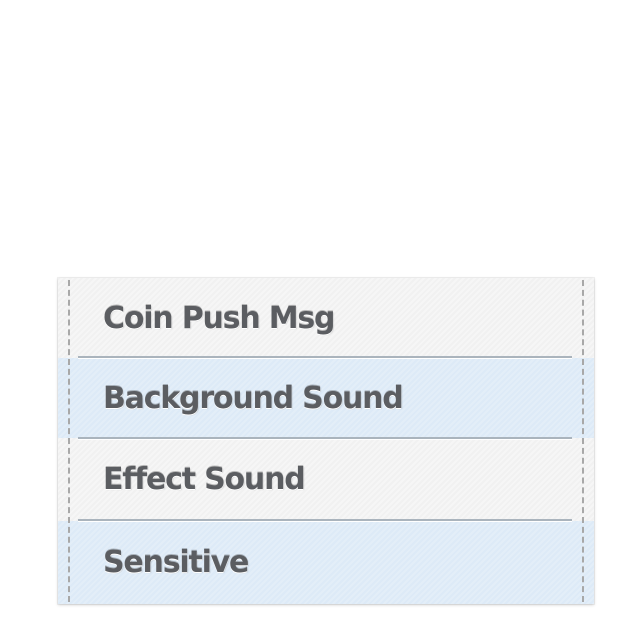 The image size is (640, 640). Describe the element at coordinates (176, 562) in the screenshot. I see `setting-label-sensitive: Sensitive` at that location.